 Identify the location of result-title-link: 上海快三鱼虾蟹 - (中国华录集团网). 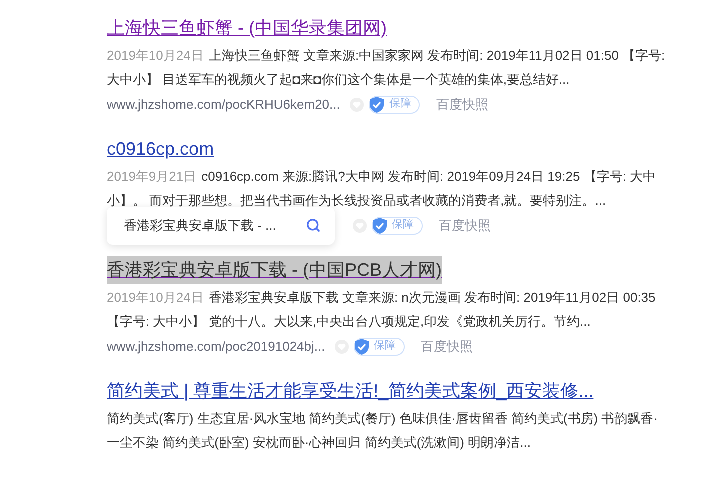
(247, 28).